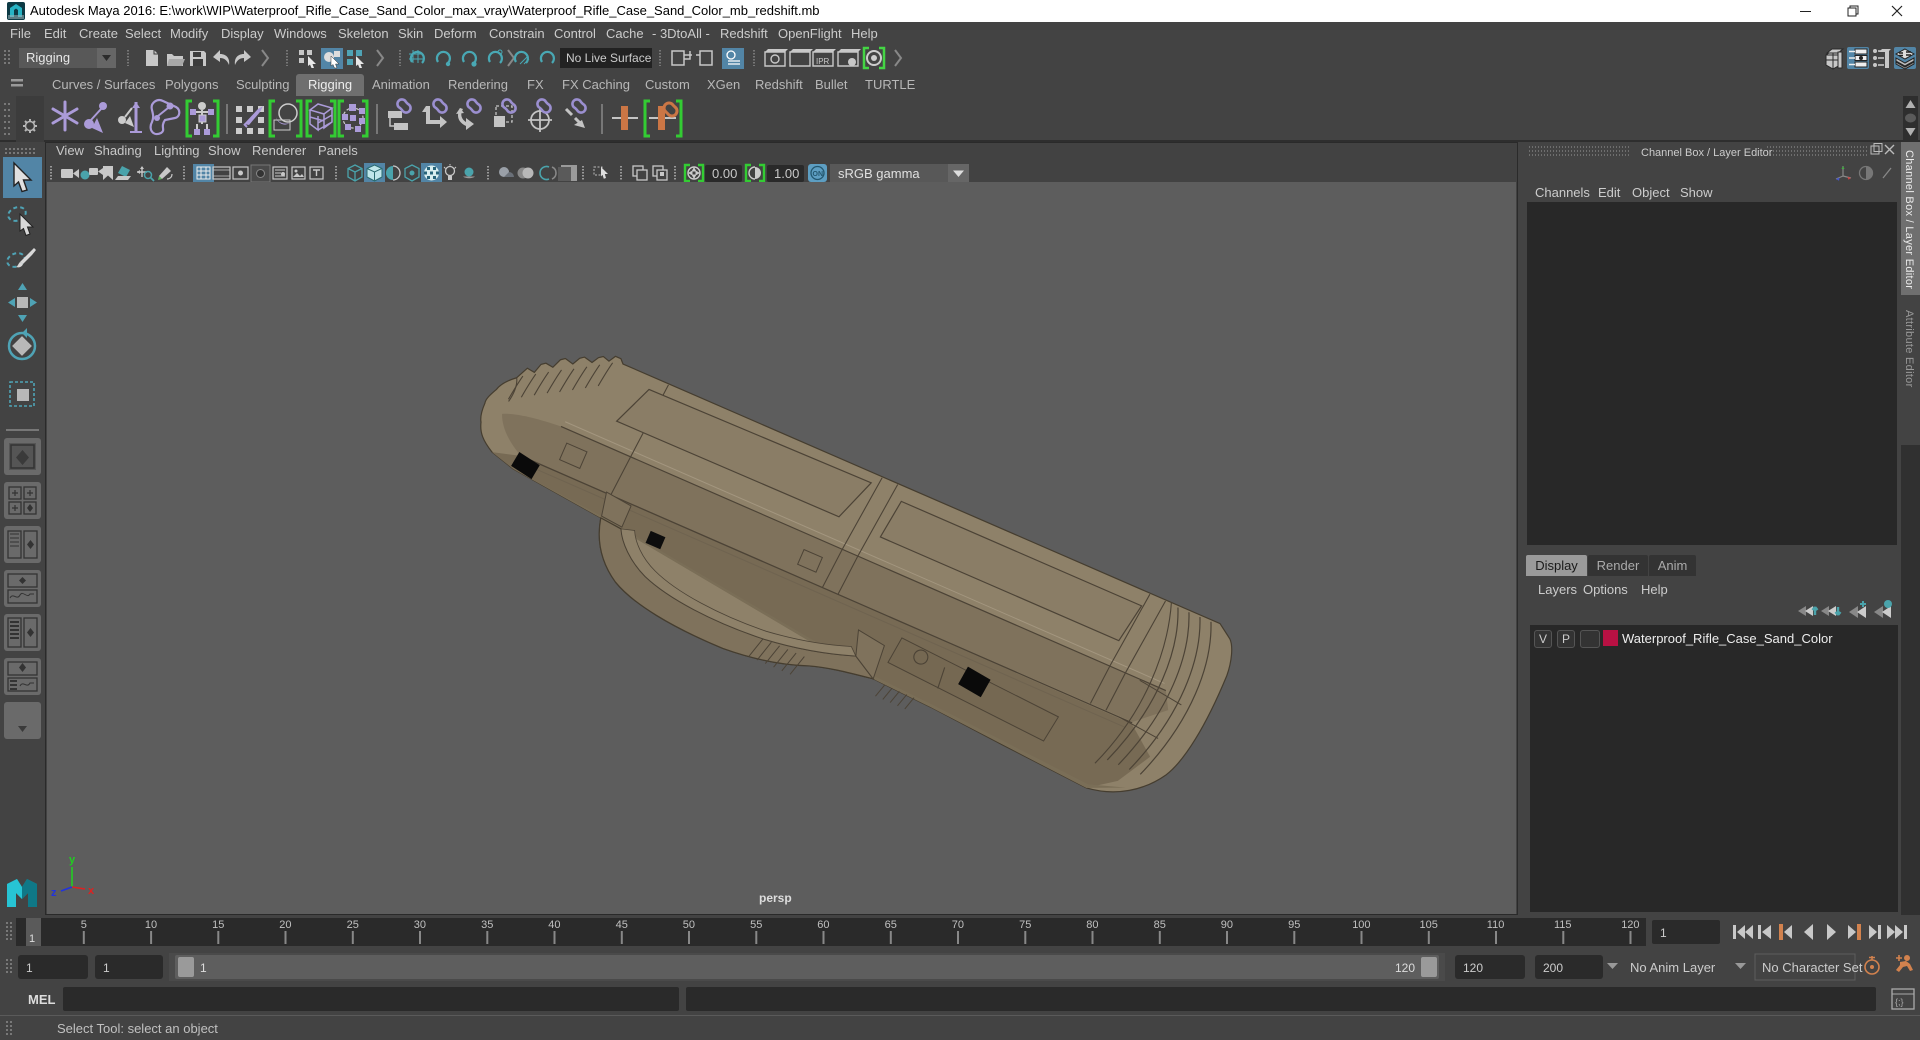 Image resolution: width=1920 pixels, height=1040 pixels. What do you see at coordinates (285, 925) in the screenshot?
I see `svg-text: 20` at bounding box center [285, 925].